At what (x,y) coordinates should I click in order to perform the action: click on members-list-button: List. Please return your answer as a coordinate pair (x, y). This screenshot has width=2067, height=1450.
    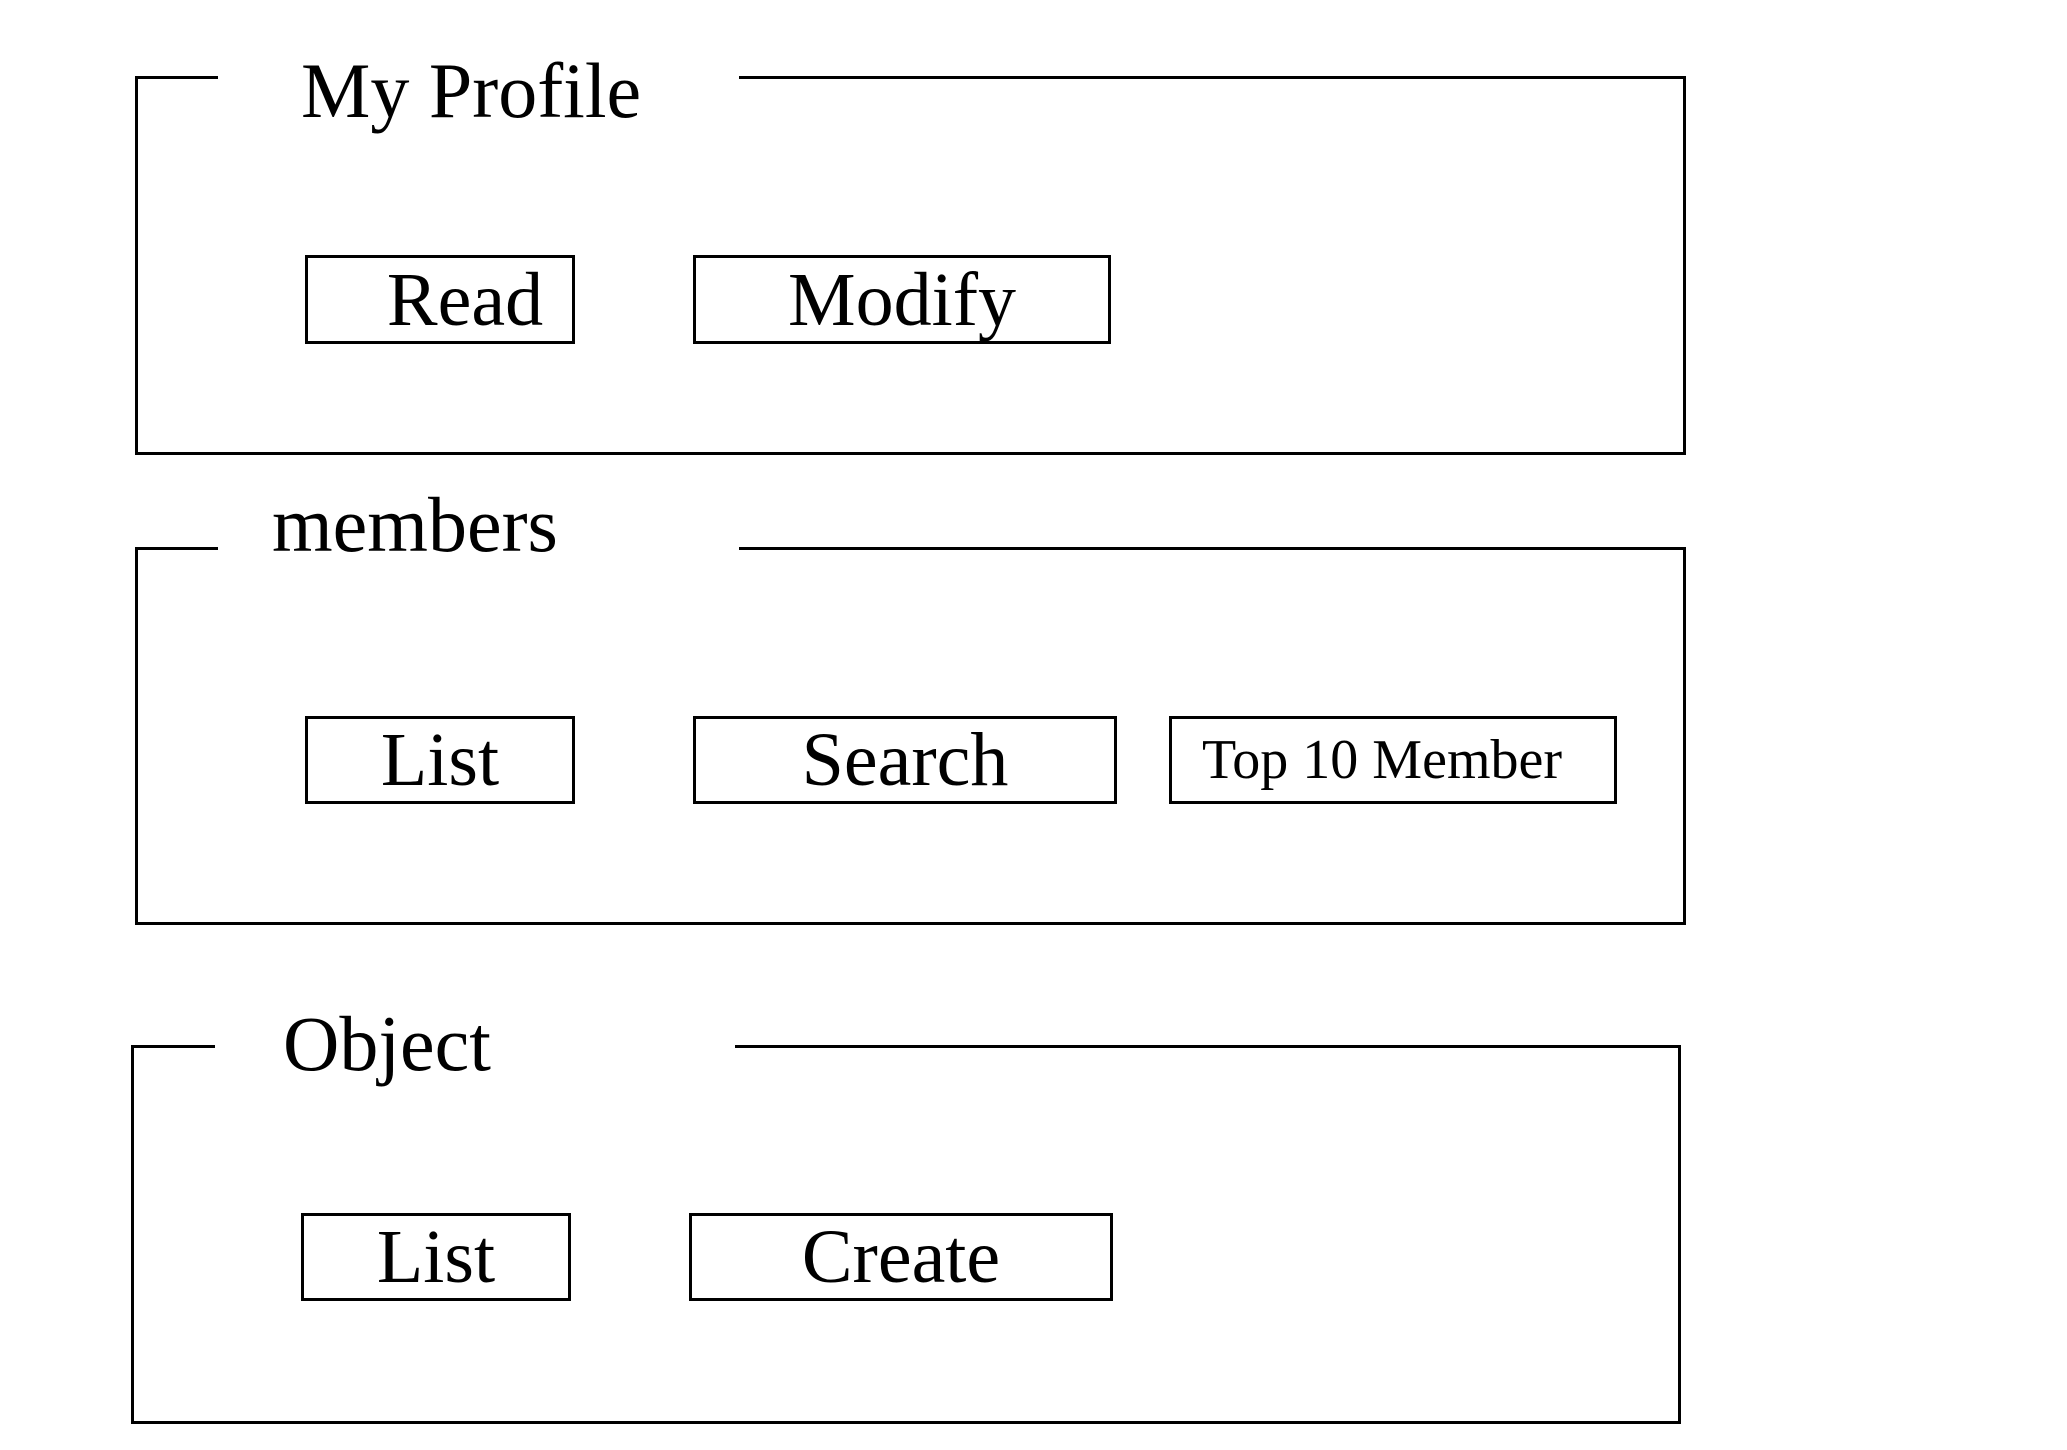
    Looking at the image, I should click on (440, 760).